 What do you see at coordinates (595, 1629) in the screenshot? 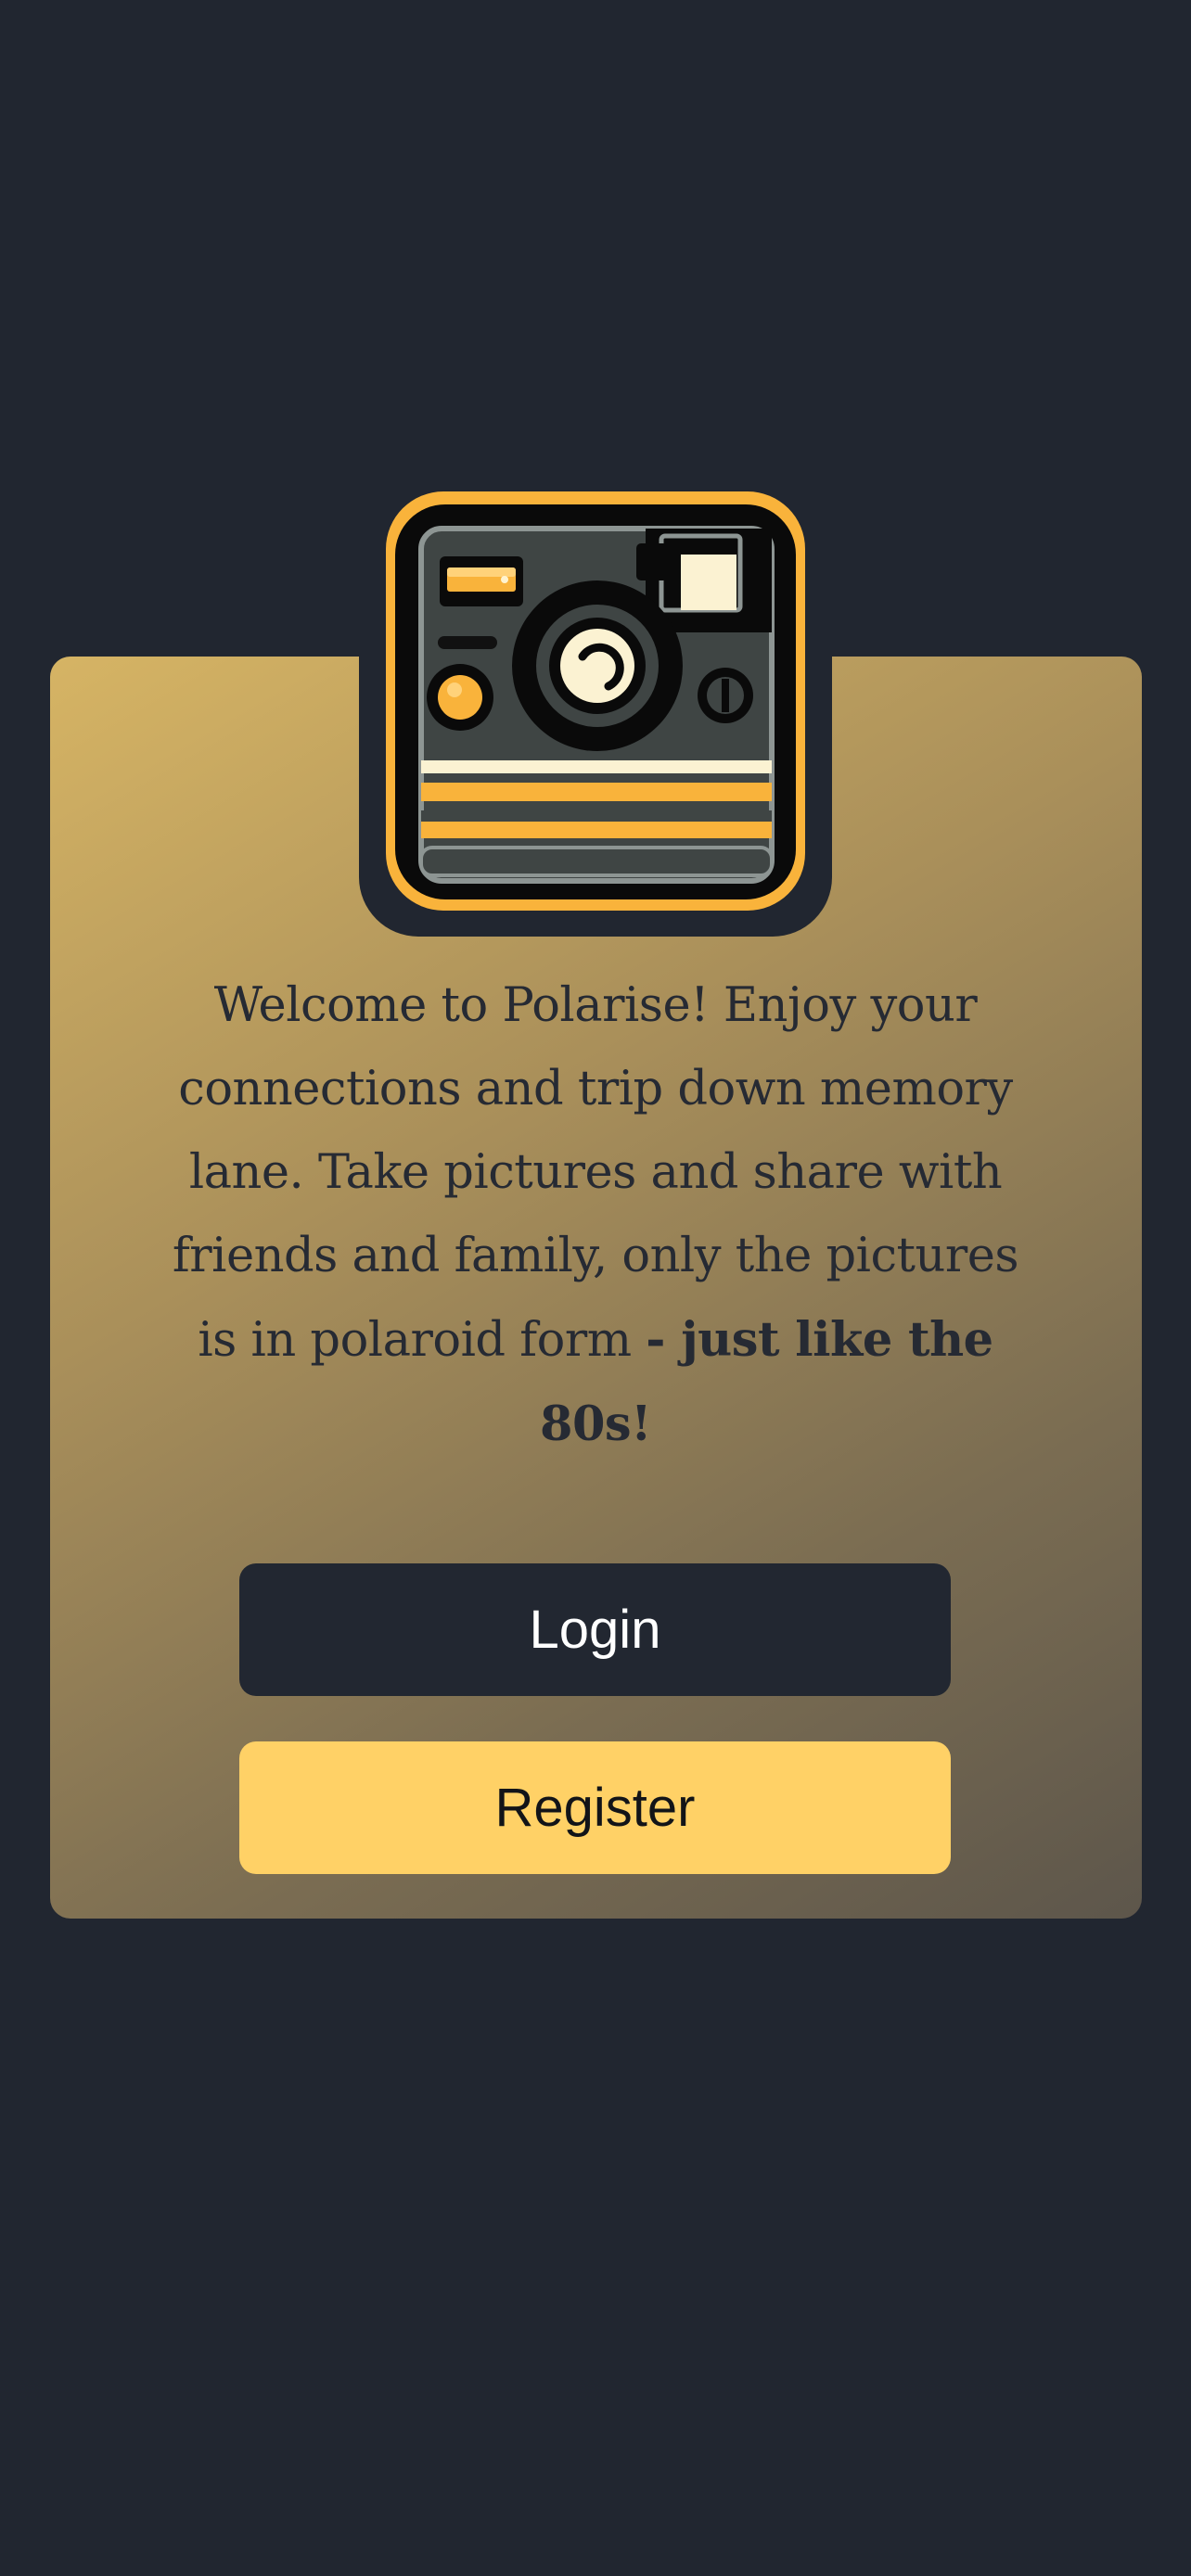
I see `login-button: Login` at bounding box center [595, 1629].